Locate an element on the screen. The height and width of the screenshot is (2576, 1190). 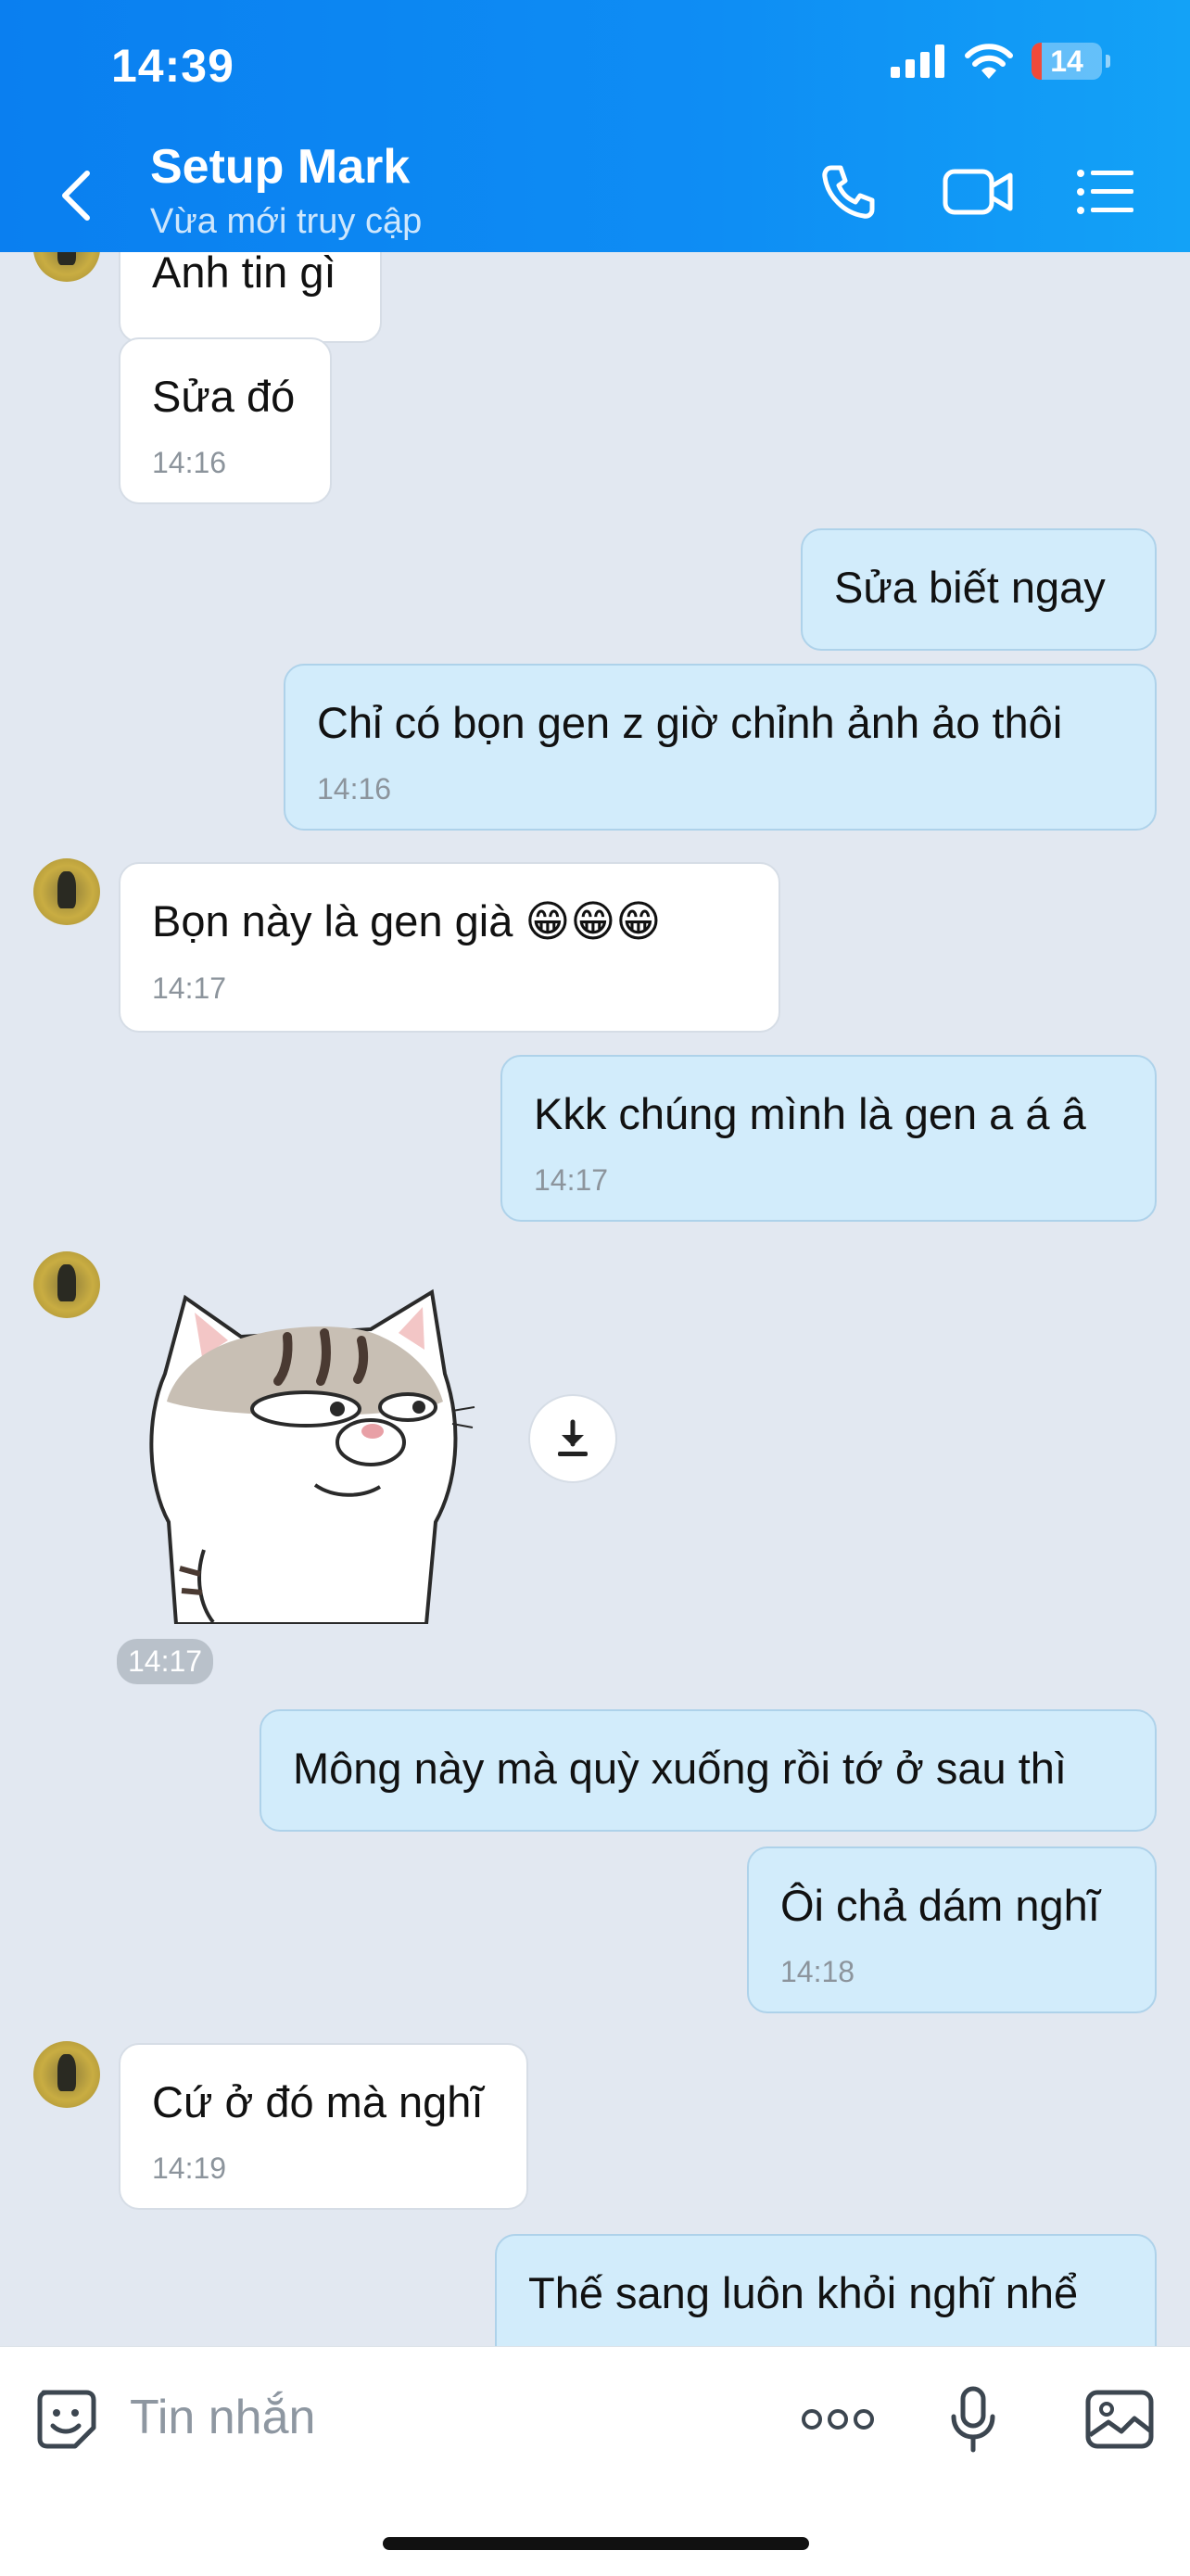
message-text: Sửa đó is located at coordinates (224, 396).